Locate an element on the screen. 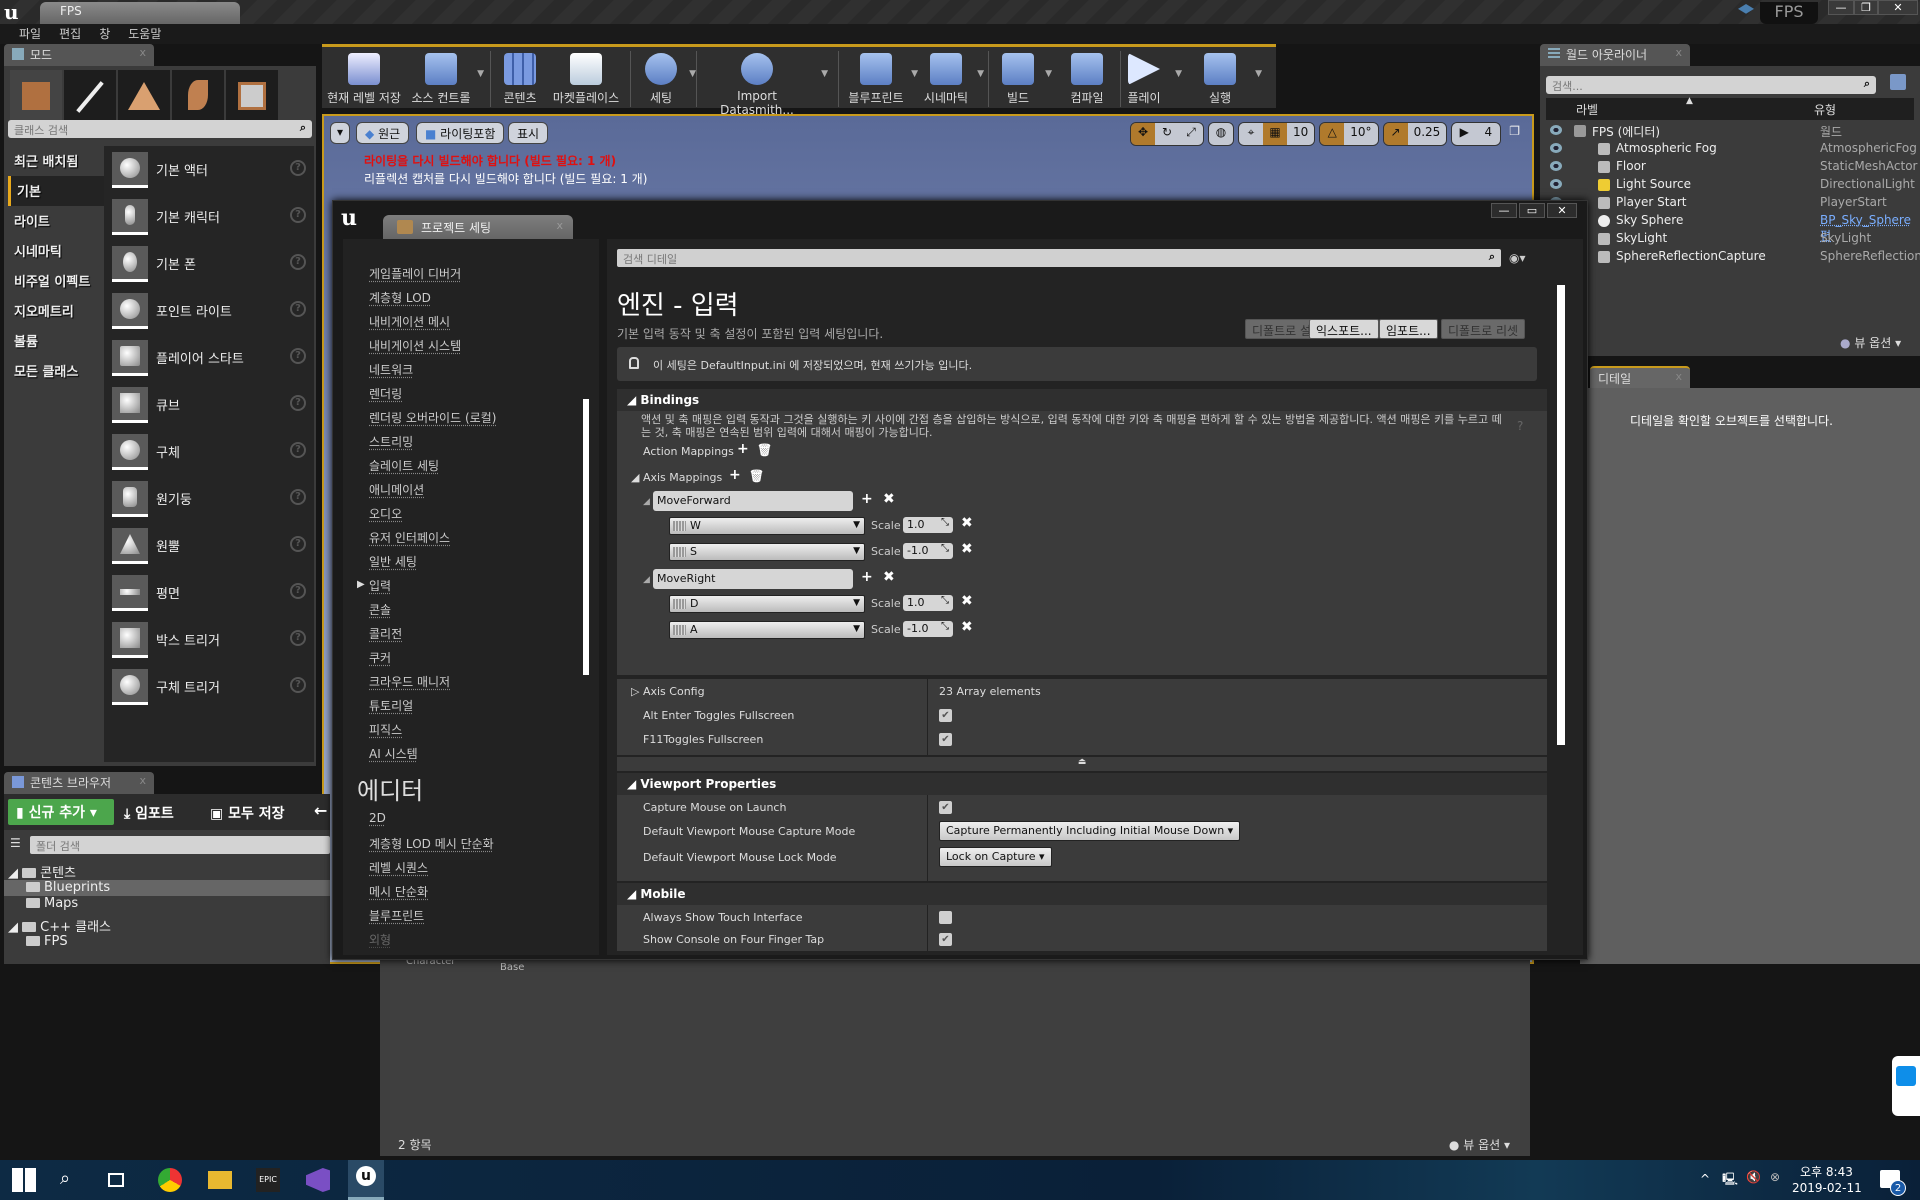  nav-level-sequence: 레벨 시퀀스 is located at coordinates (398, 867).